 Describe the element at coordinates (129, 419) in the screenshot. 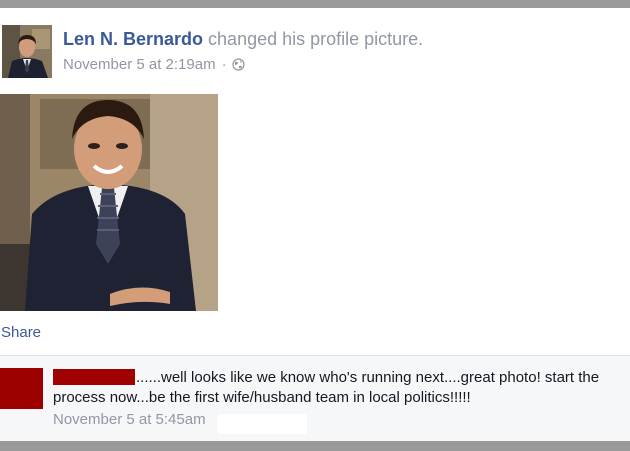

I see `comment-timestamp: November 5 at 5:45am` at that location.